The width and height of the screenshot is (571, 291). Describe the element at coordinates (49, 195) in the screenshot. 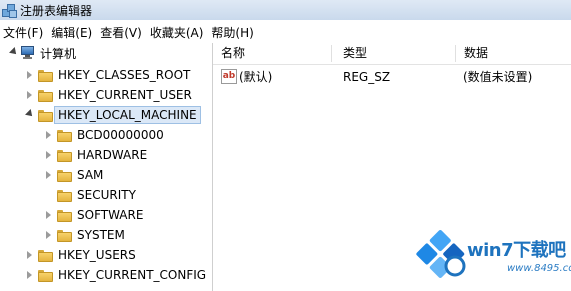

I see `no-arrow-spacer` at that location.